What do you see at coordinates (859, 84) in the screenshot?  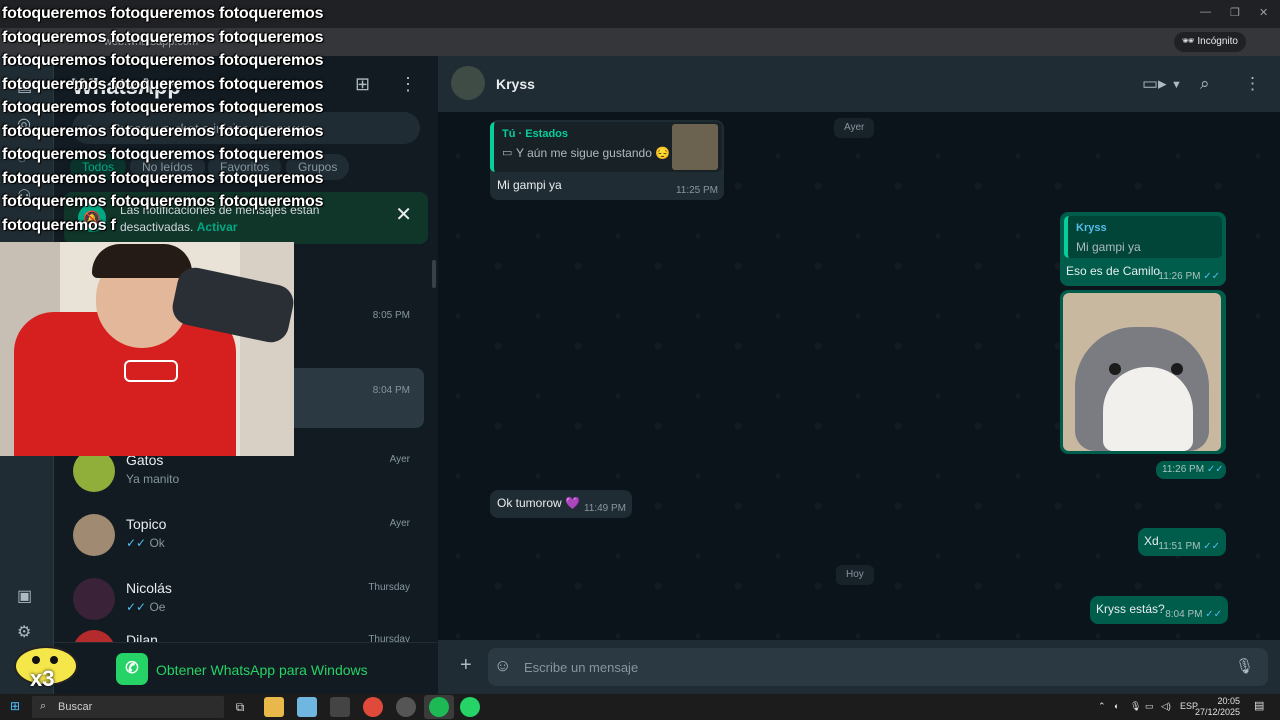 I see `conversation-header: Kryss ▭▸ ▼ ⌕ ⋮` at bounding box center [859, 84].